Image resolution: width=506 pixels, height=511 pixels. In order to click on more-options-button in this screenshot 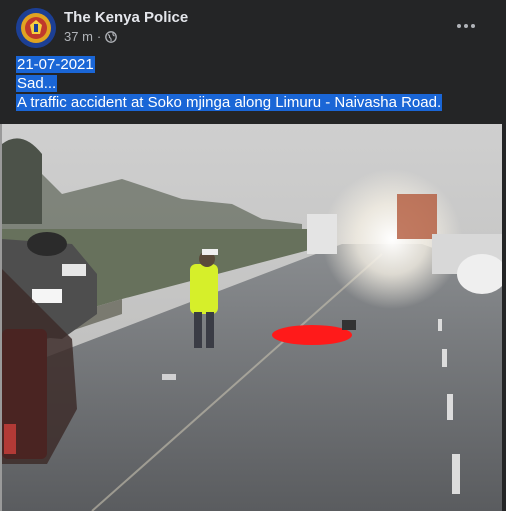, I will do `click(466, 26)`.